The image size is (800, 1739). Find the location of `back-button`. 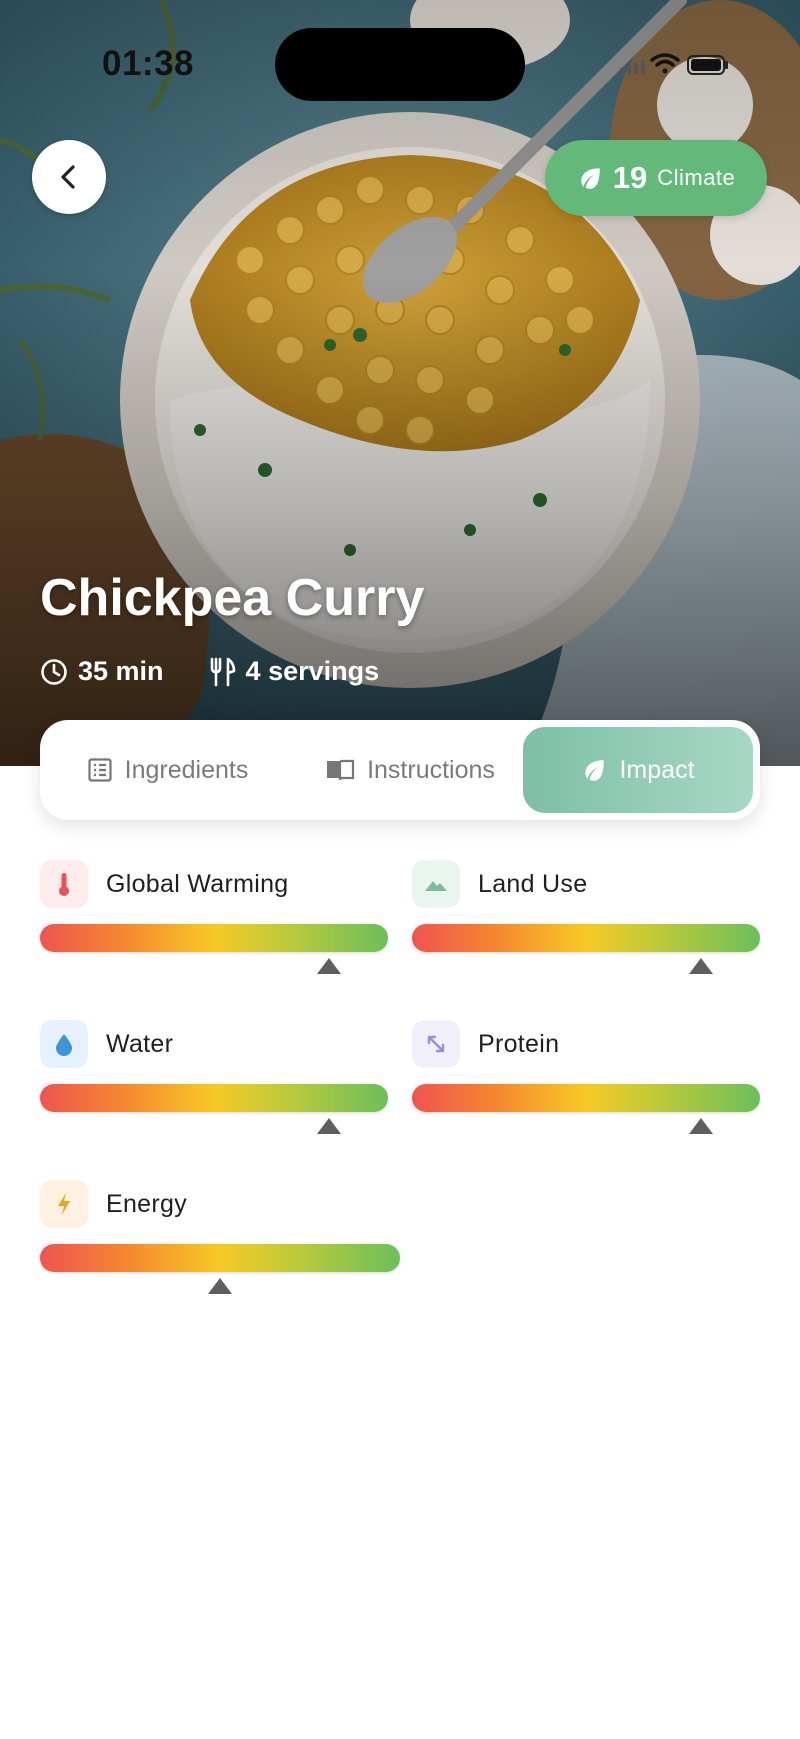

back-button is located at coordinates (69, 177).